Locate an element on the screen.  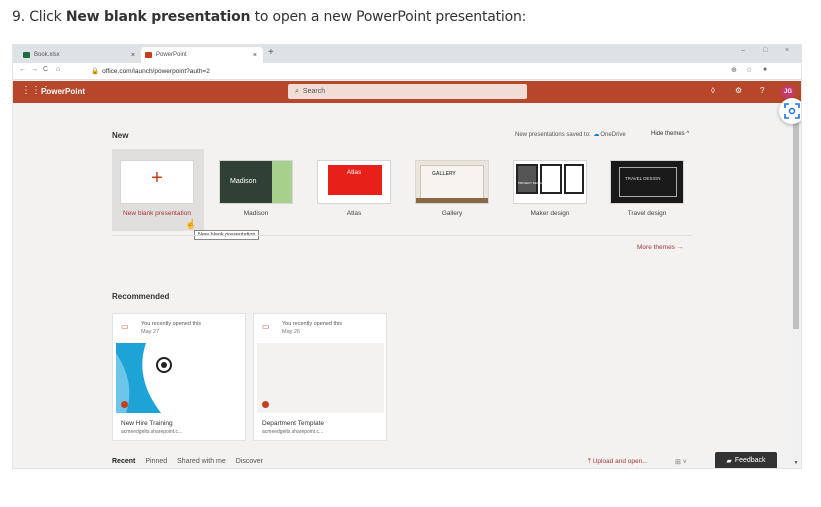
search-icon: ⌕ is located at coordinates (297, 91).